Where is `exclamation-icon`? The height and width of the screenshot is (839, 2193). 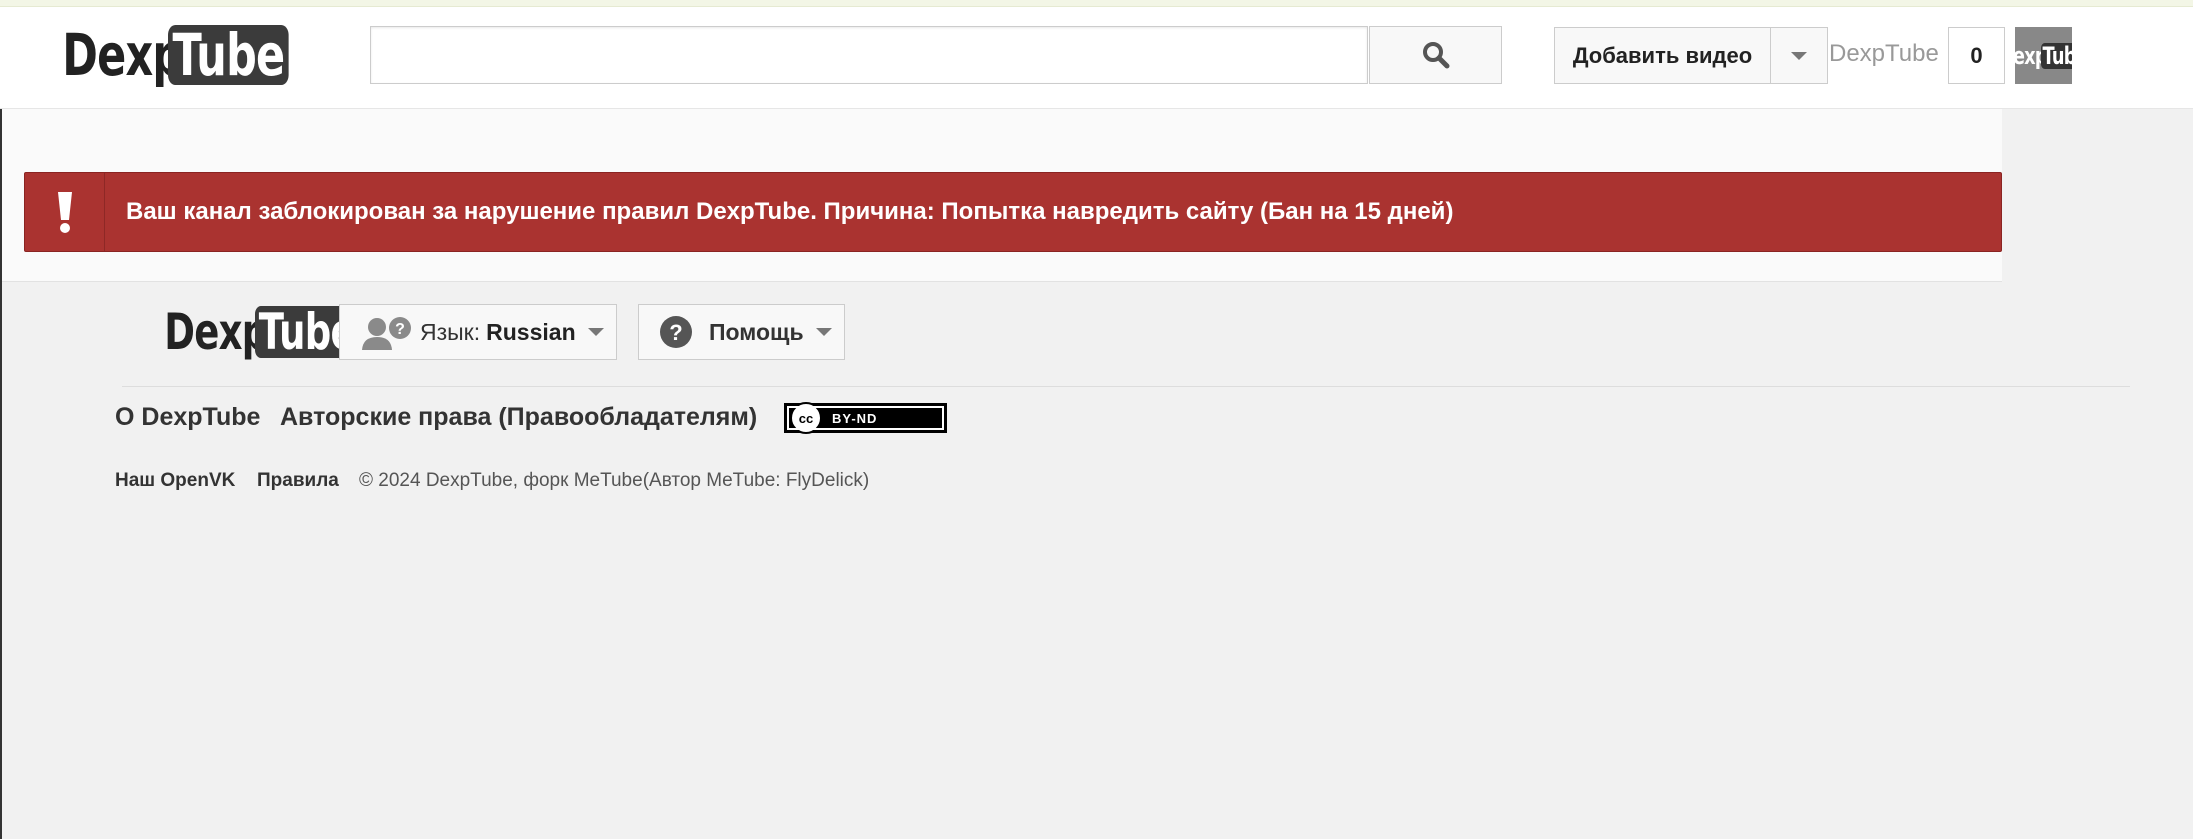 exclamation-icon is located at coordinates (64, 212).